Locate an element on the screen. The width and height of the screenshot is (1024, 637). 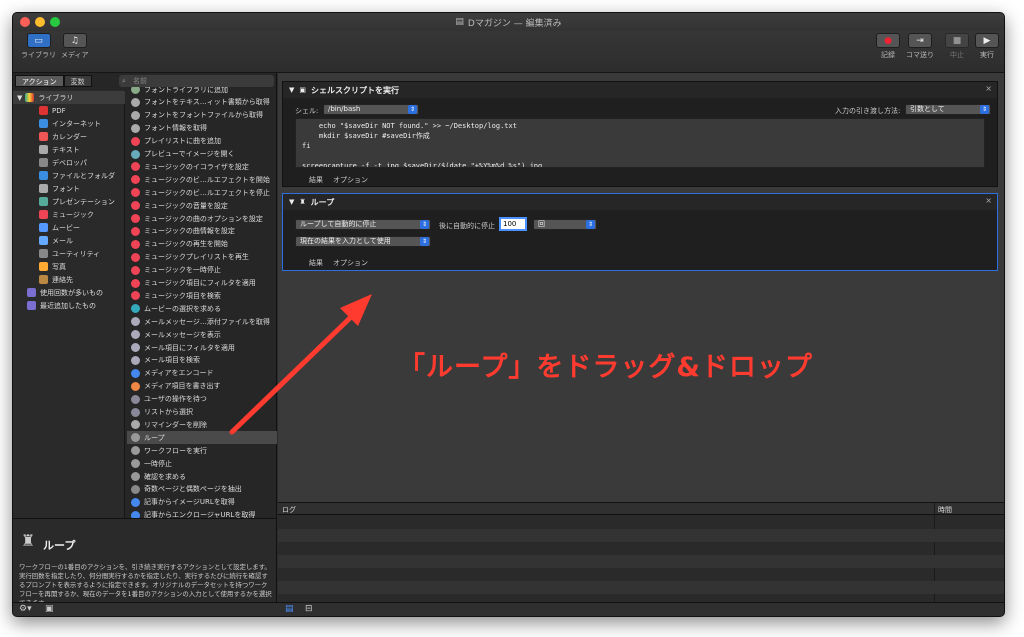
annotation-text: 「ループ」をドラッグ&ドロップ is located at coordinates (605, 367).